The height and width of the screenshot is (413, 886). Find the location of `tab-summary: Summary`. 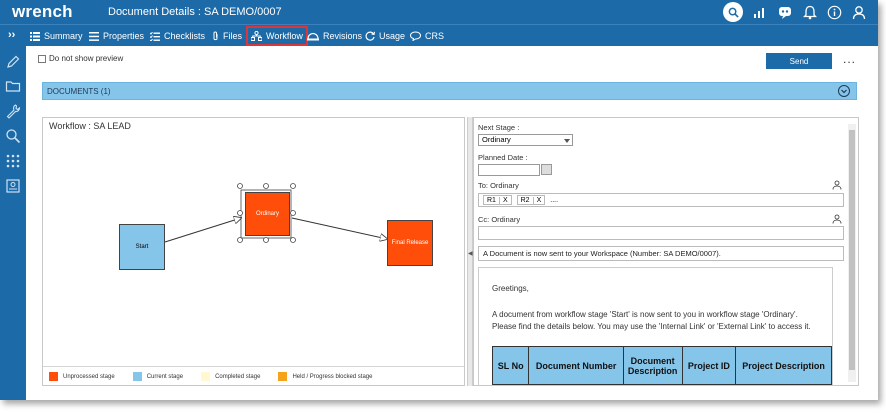

tab-summary: Summary is located at coordinates (56, 36).